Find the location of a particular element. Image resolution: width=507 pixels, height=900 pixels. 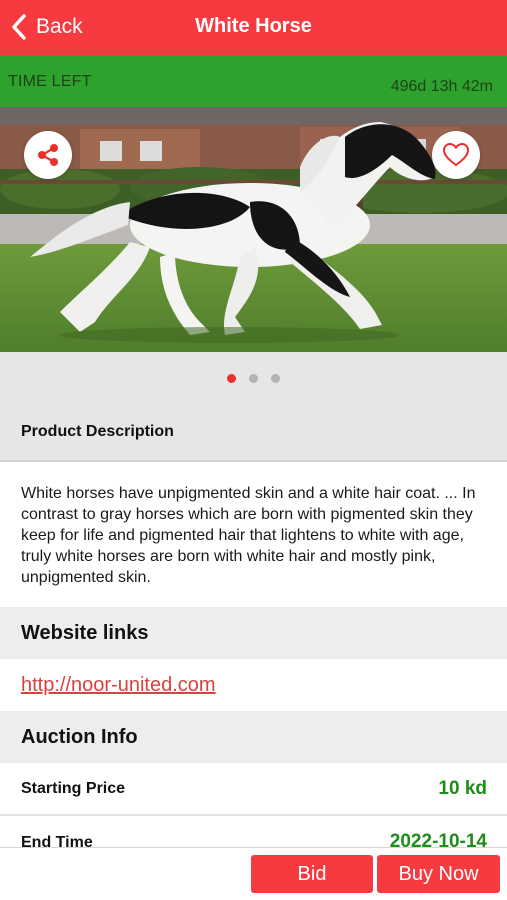

starting-price-value: 10 kd is located at coordinates (462, 788).